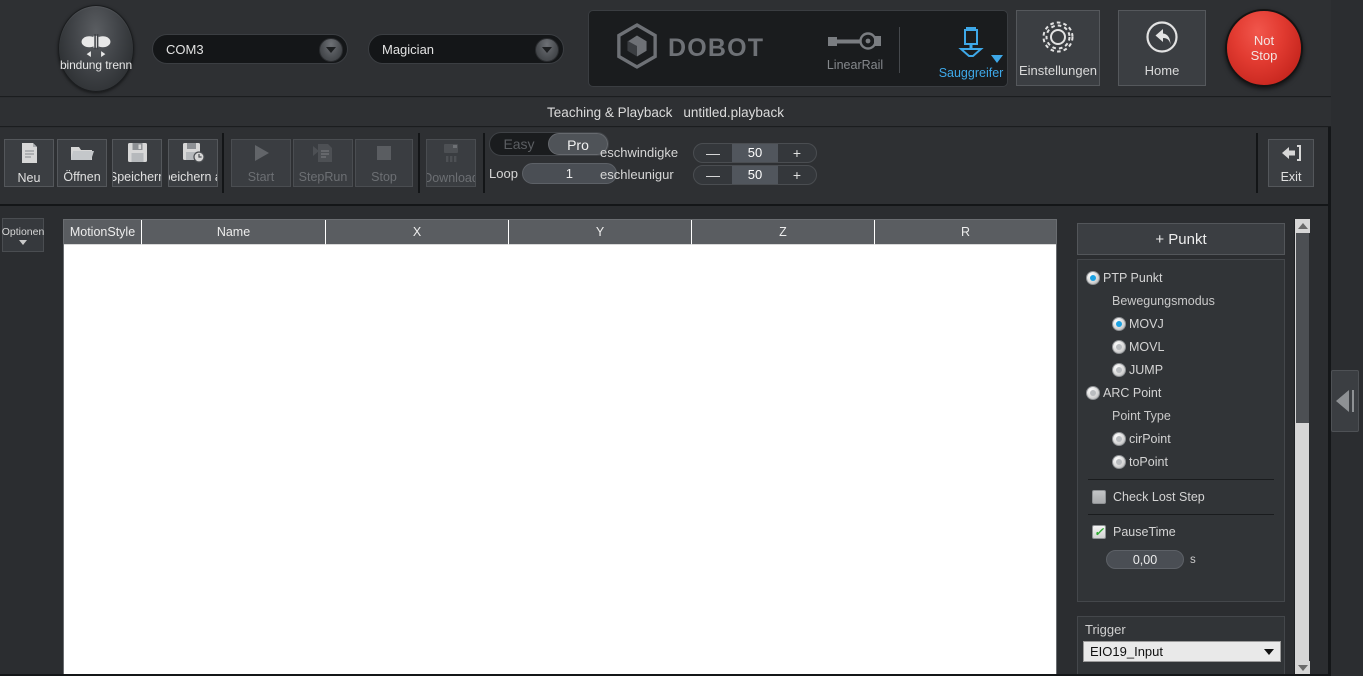 The width and height of the screenshot is (1363, 676). What do you see at coordinates (797, 153) in the screenshot?
I see `velocity-plus-button: +` at bounding box center [797, 153].